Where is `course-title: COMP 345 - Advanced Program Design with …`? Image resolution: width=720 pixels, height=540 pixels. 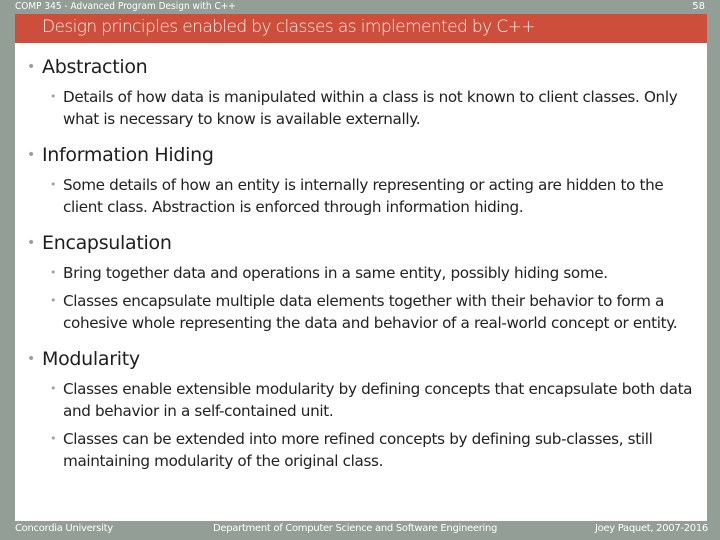 course-title: COMP 345 - Advanced Program Design with … is located at coordinates (125, 6).